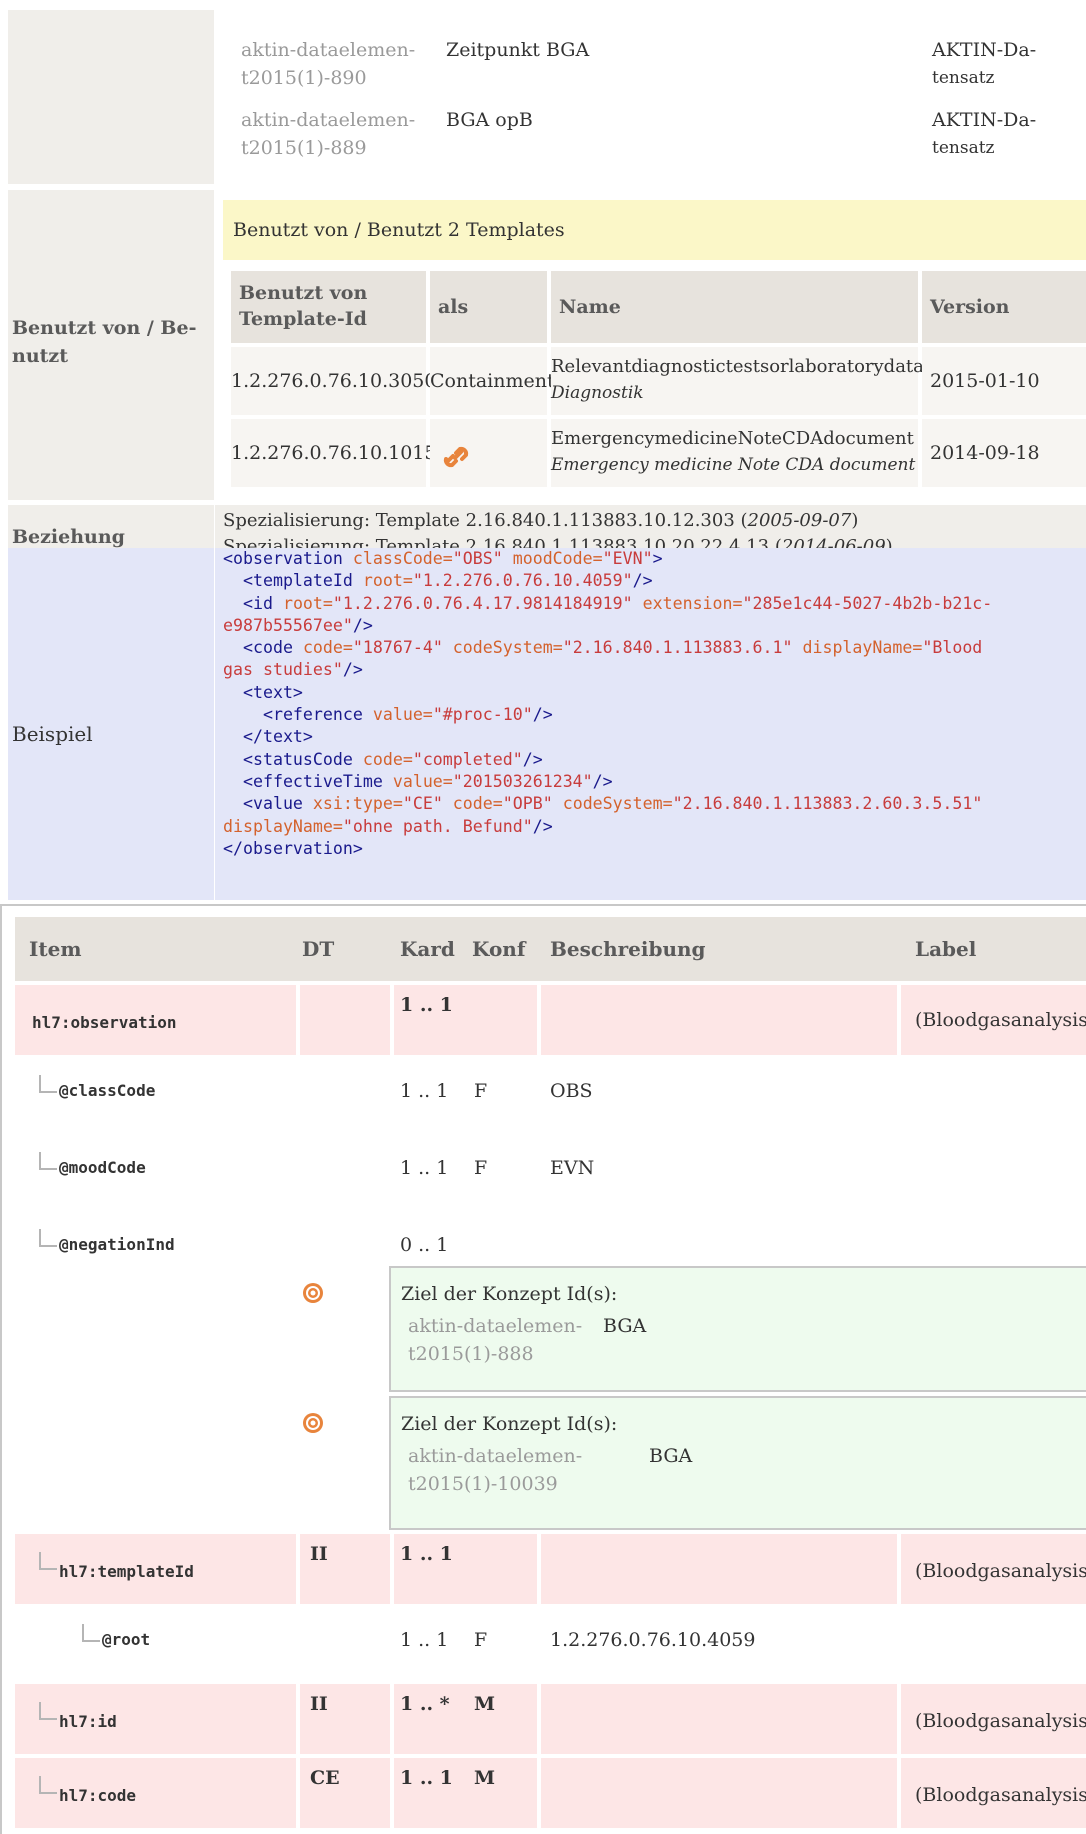  What do you see at coordinates (98, 1795) in the screenshot?
I see `item-name: hl7:code` at bounding box center [98, 1795].